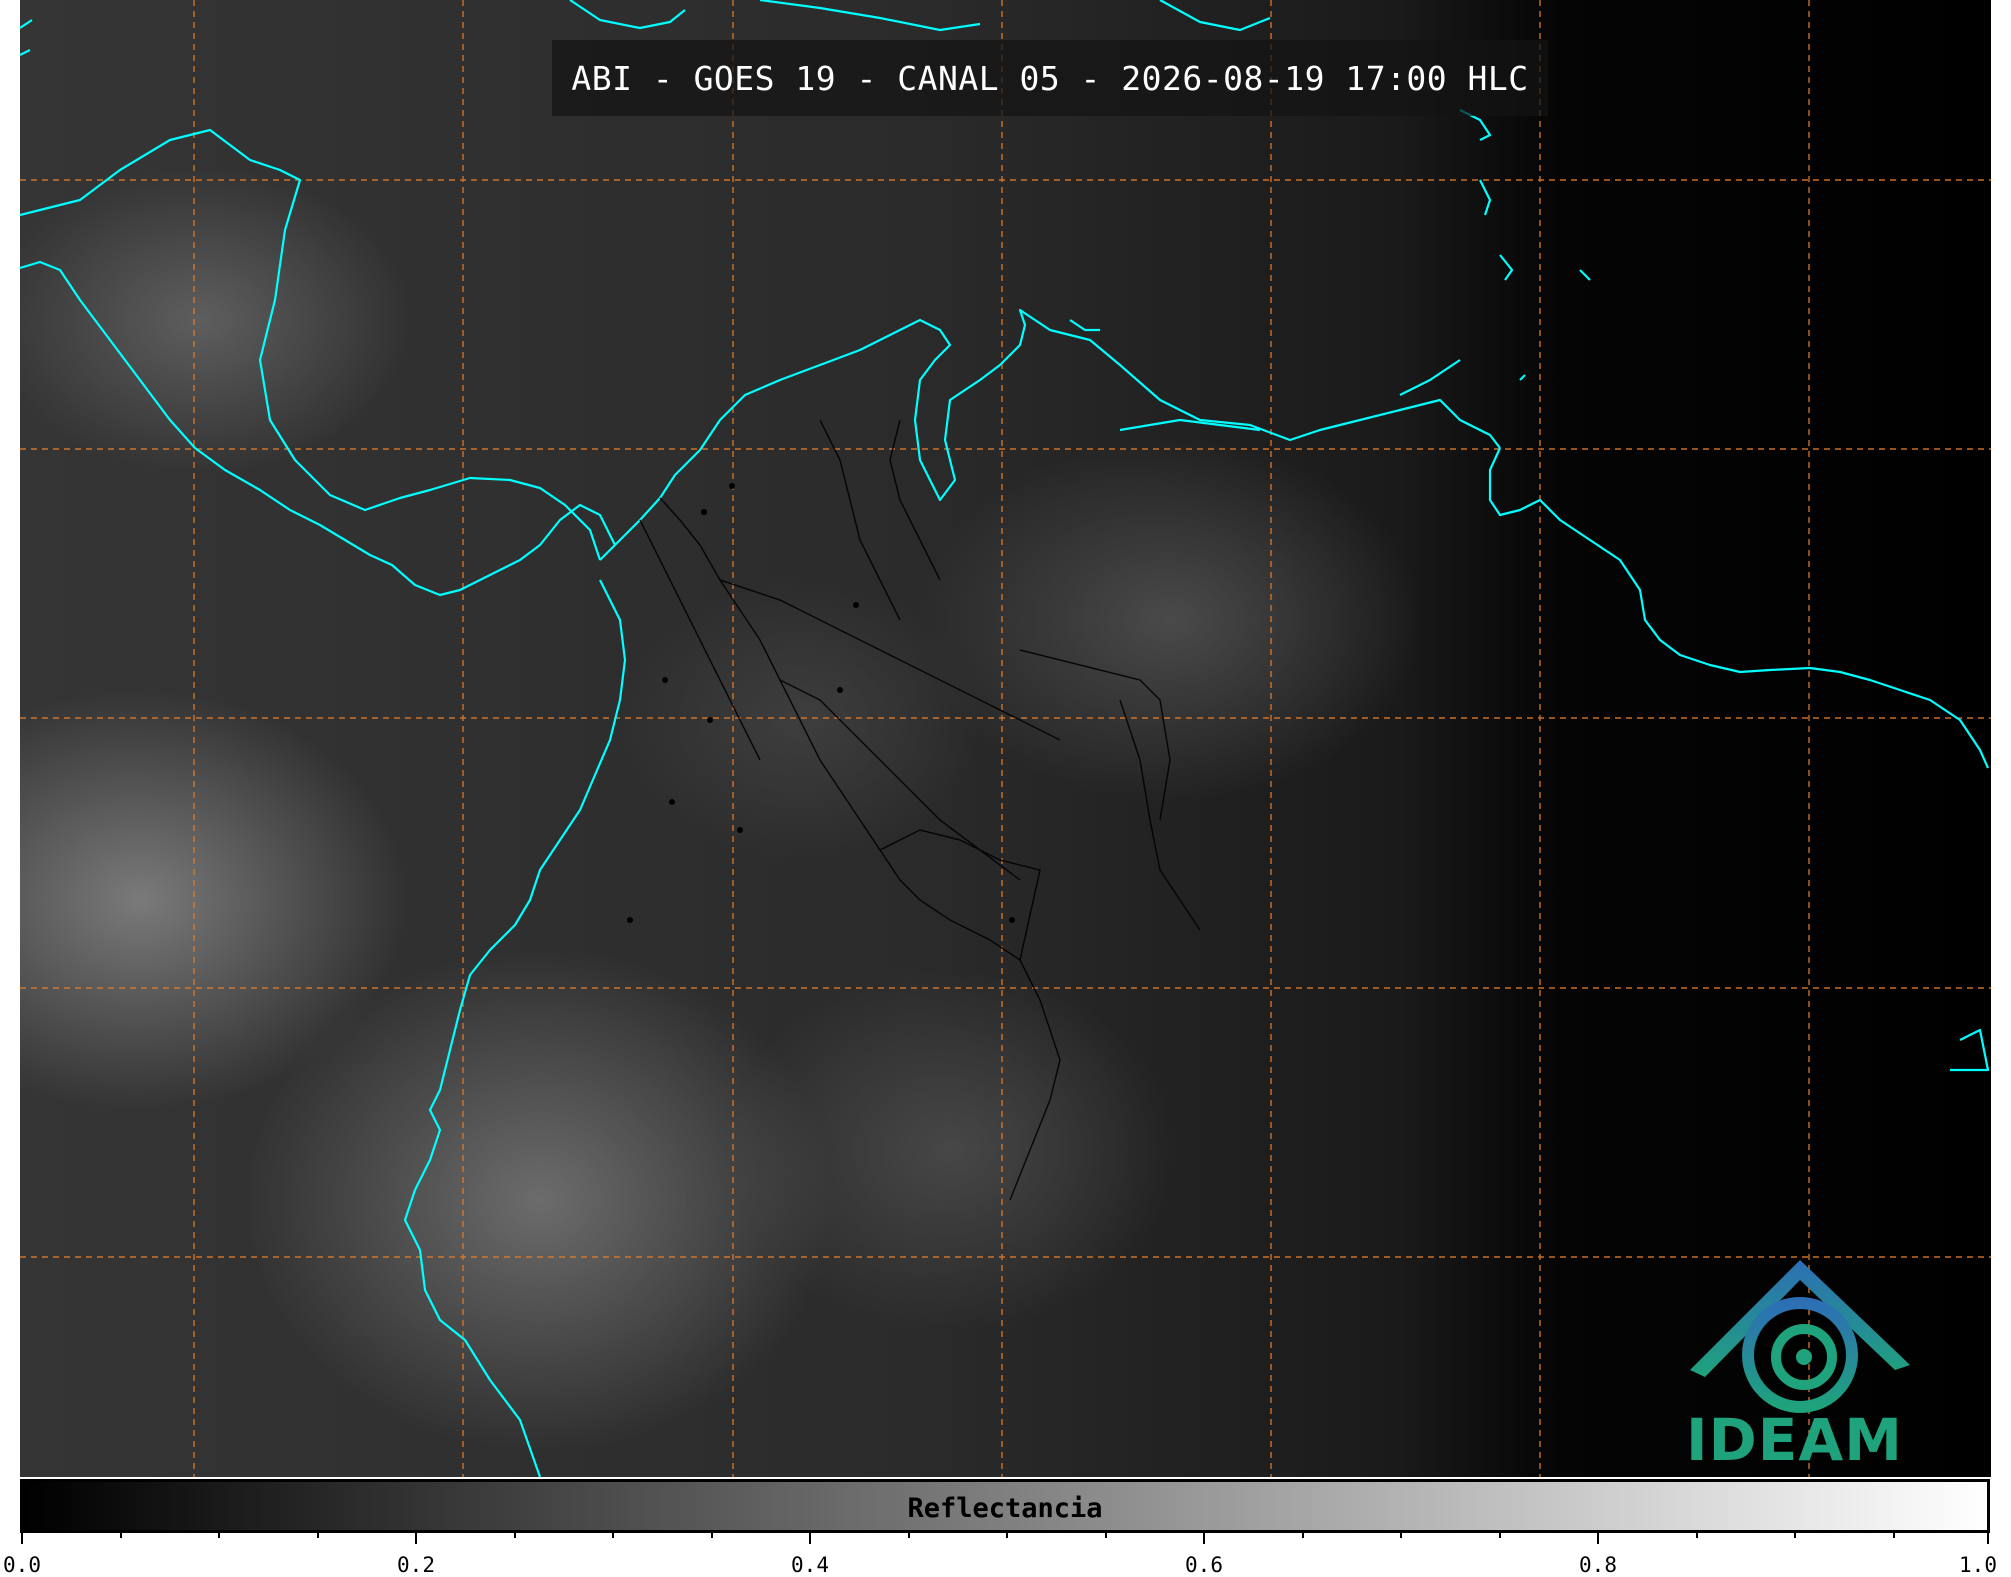  Describe the element at coordinates (22, 1565) in the screenshot. I see `colorbar-tick-label: 0.0` at that location.